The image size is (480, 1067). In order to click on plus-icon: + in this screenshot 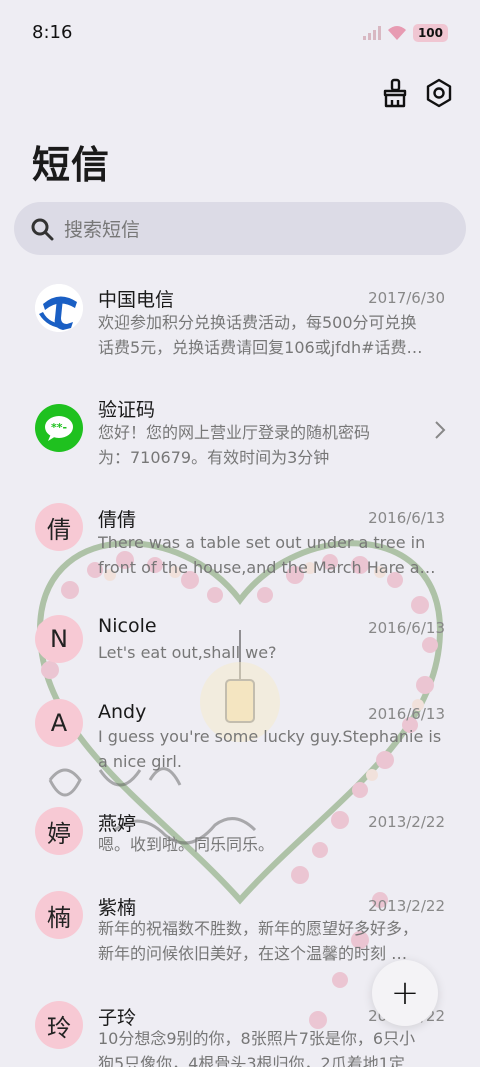, I will do `click(405, 993)`.